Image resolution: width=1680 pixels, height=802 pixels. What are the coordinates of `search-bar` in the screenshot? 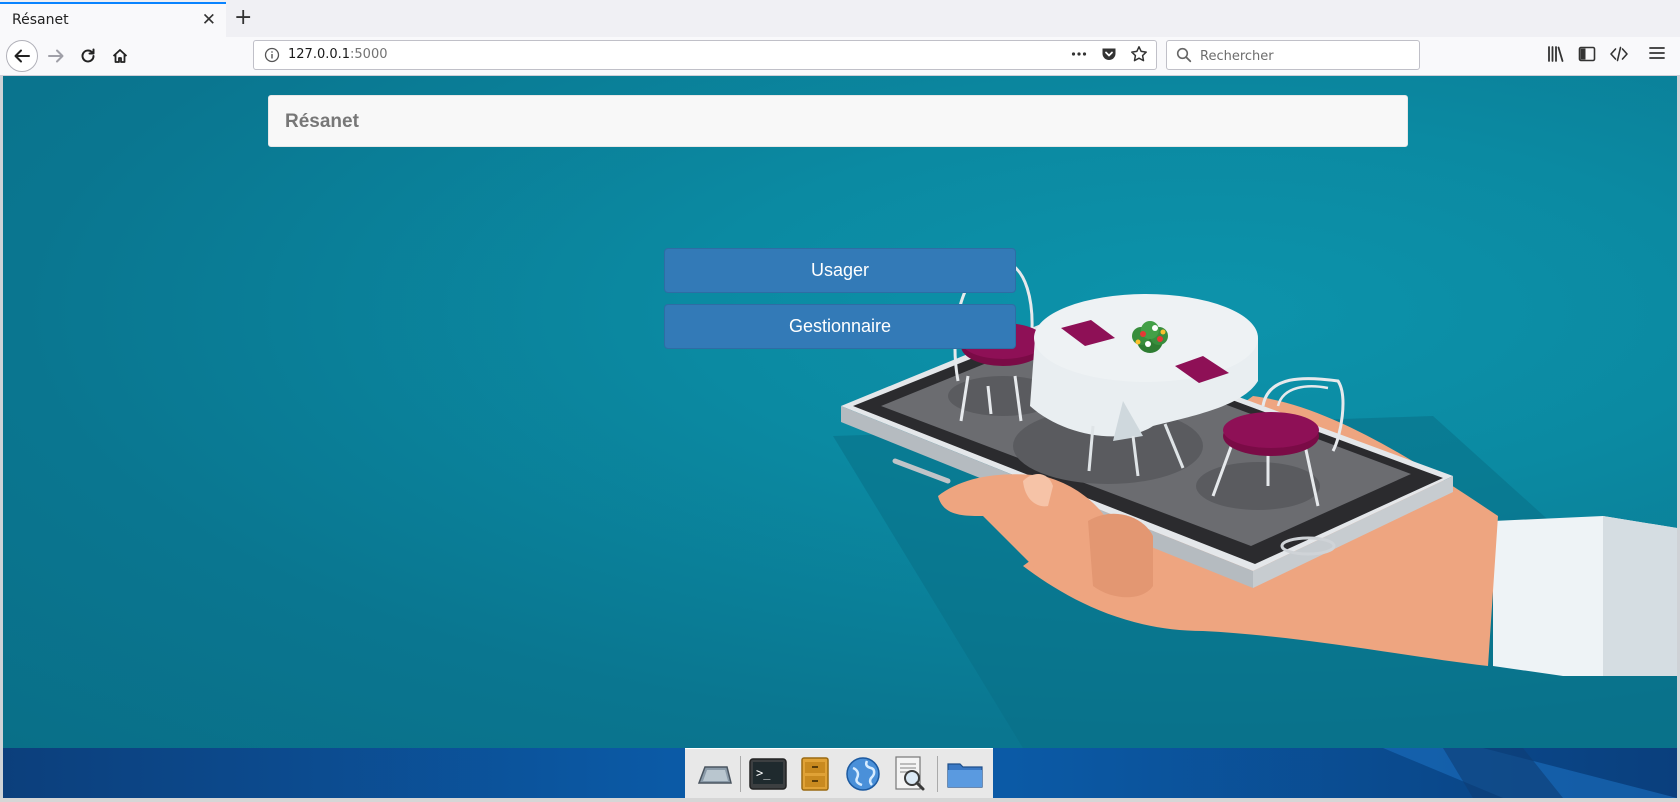 It's located at (1293, 55).